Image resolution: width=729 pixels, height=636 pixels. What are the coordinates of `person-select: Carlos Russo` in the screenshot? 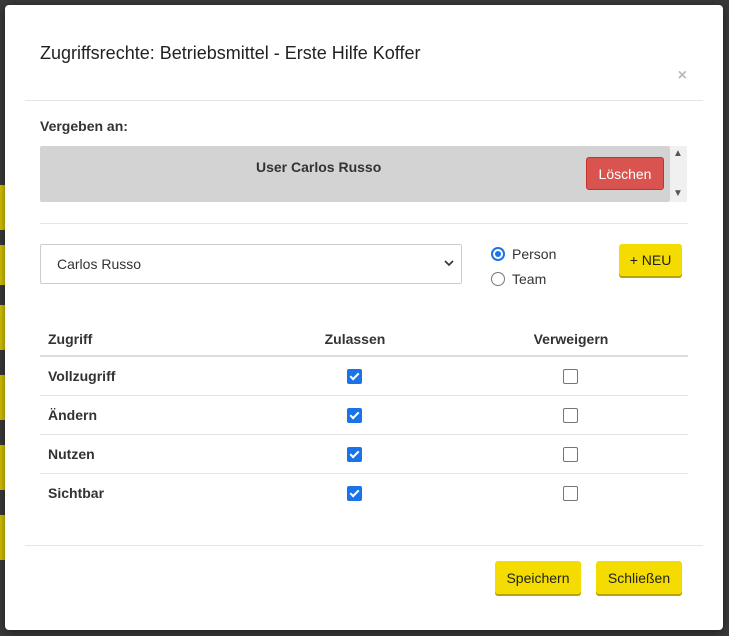 It's located at (251, 264).